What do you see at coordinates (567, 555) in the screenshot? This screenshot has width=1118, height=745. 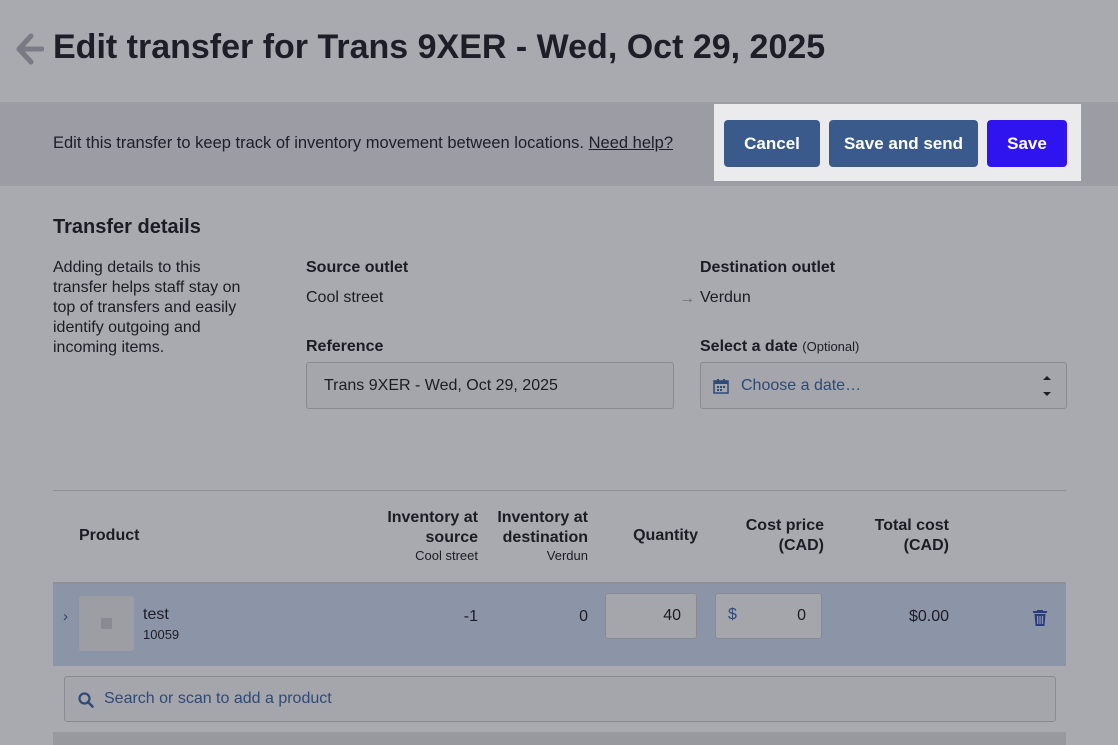 I see `header-inventory-destination-sub: Verdun` at bounding box center [567, 555].